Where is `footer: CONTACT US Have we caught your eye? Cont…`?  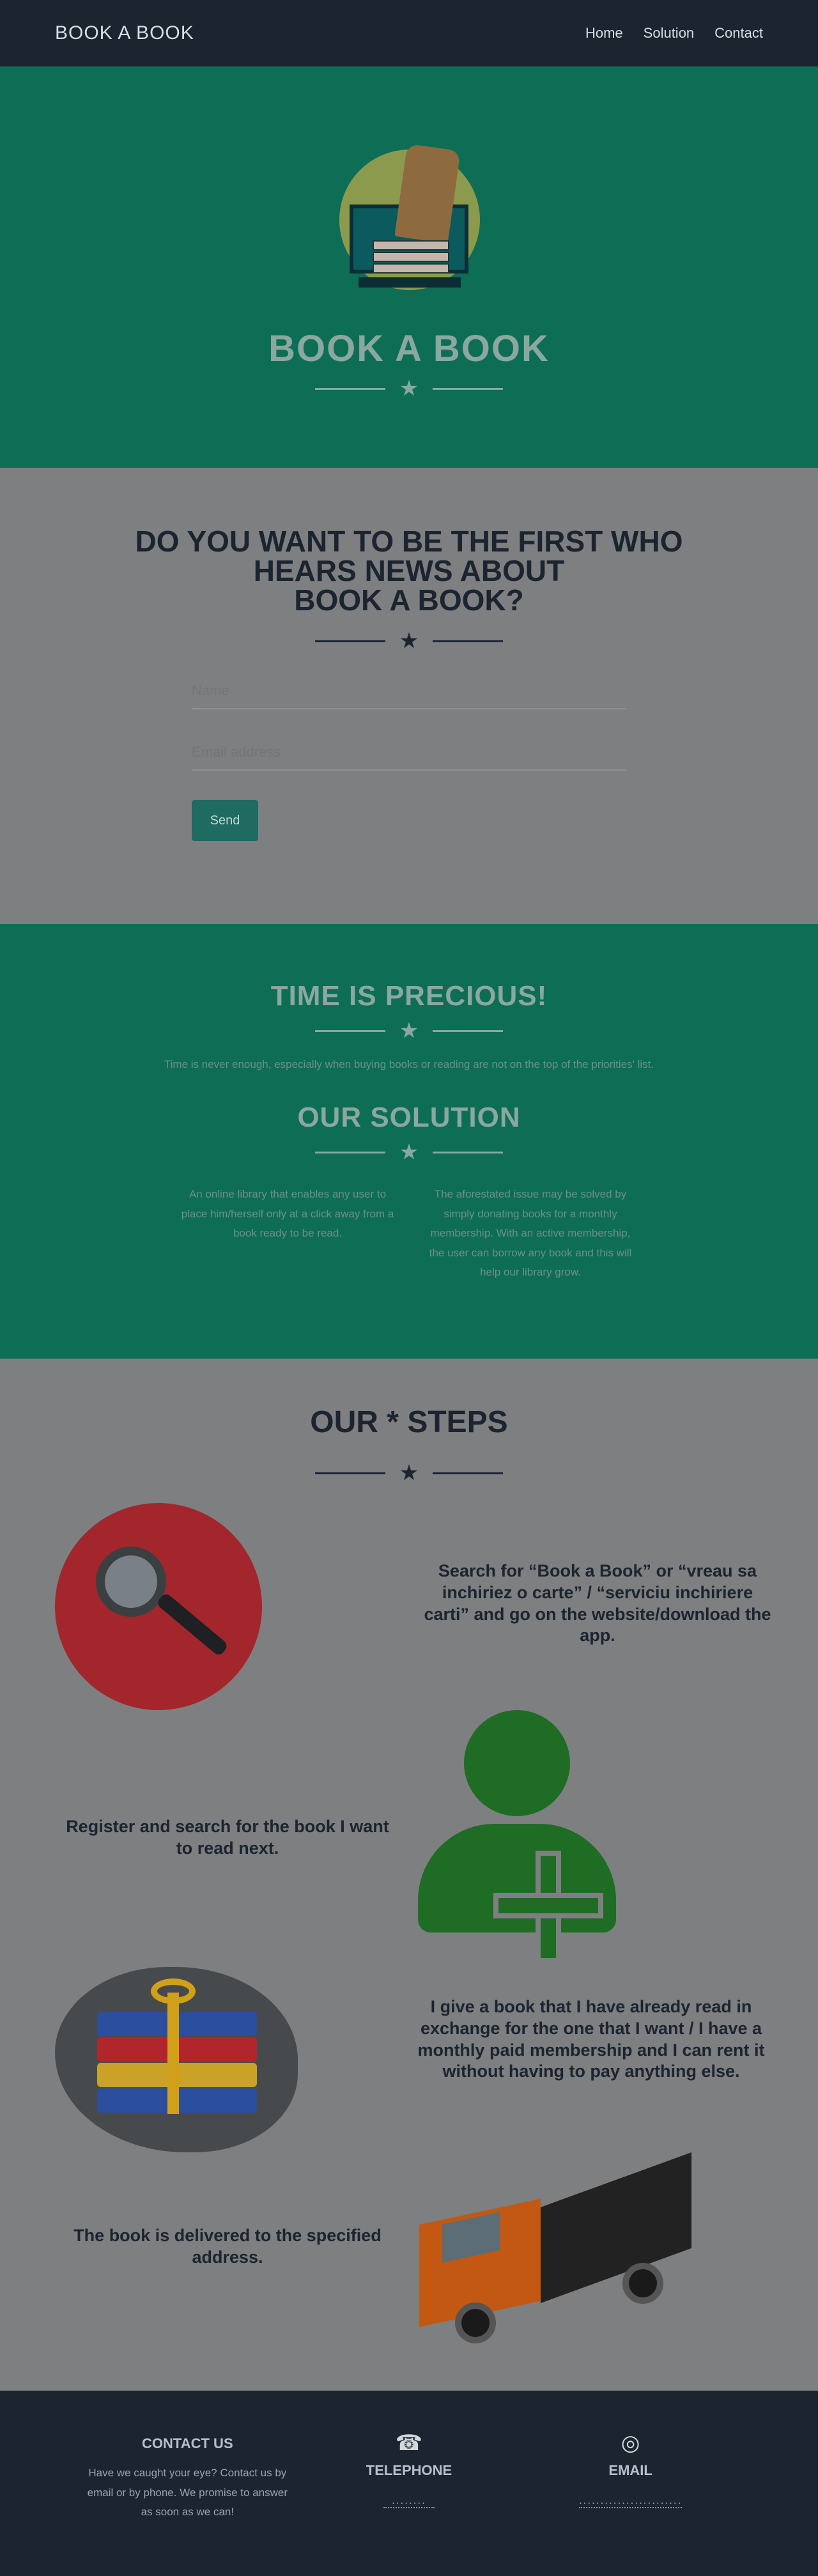 footer: CONTACT US Have we caught your eye? Cont… is located at coordinates (409, 2483).